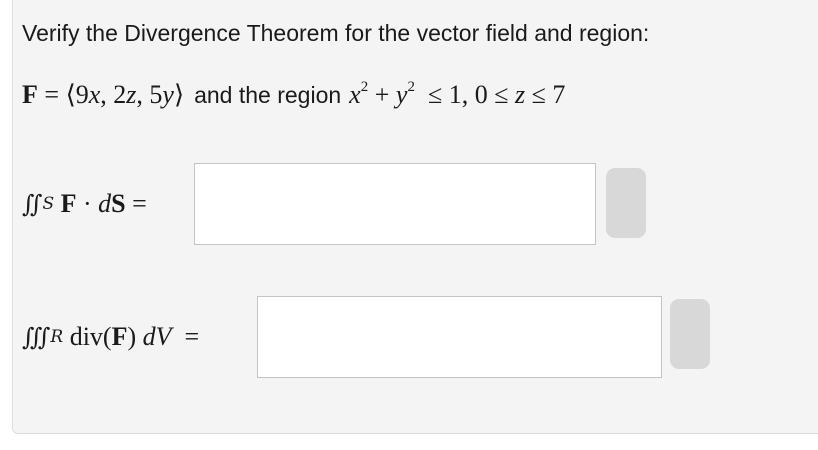 Image resolution: width=818 pixels, height=450 pixels. What do you see at coordinates (364, 87) in the screenshot?
I see `region-x-exponent: 2` at bounding box center [364, 87].